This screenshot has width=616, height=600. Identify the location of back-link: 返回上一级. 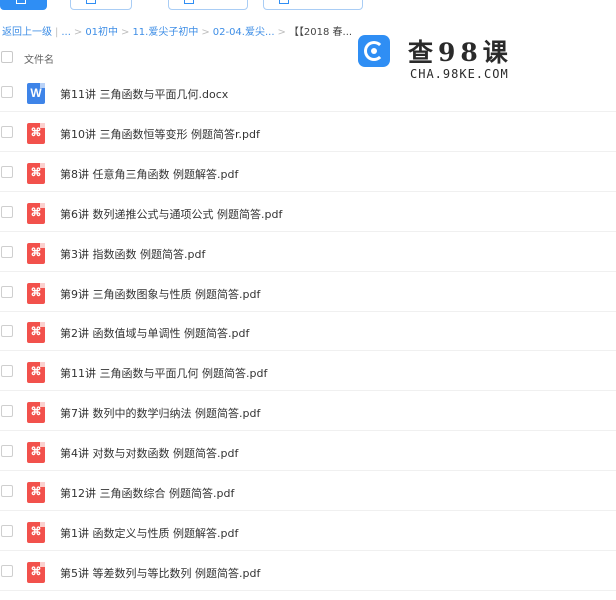
(27, 30).